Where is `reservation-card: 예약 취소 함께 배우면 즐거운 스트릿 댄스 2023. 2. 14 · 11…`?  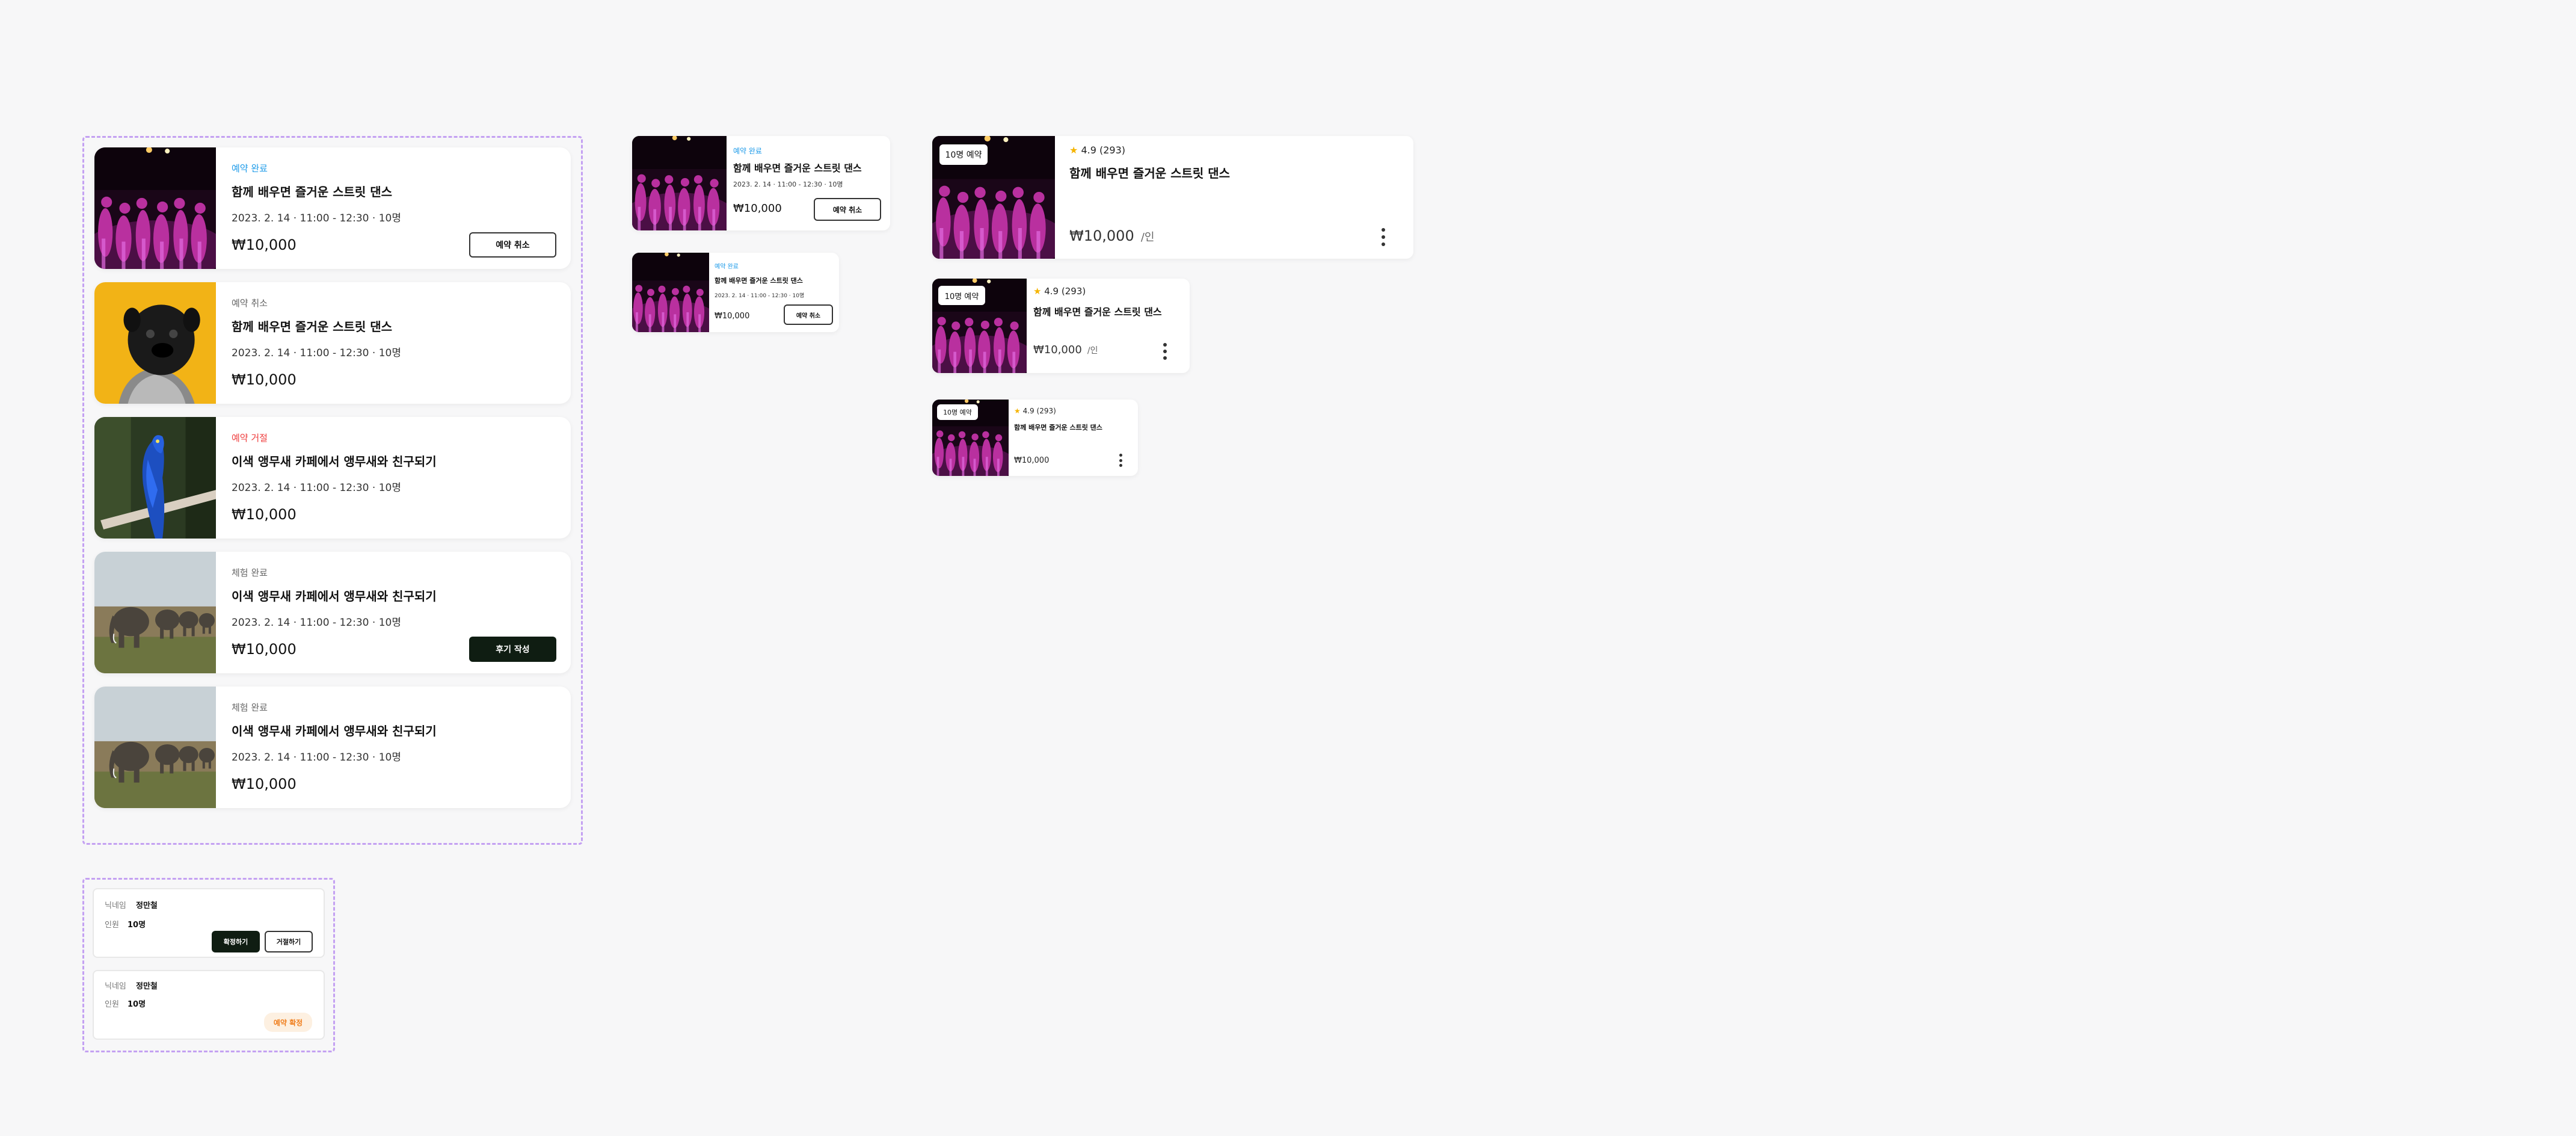 reservation-card: 예약 취소 함께 배우면 즐거운 스트릿 댄스 2023. 2. 14 · 11… is located at coordinates (333, 343).